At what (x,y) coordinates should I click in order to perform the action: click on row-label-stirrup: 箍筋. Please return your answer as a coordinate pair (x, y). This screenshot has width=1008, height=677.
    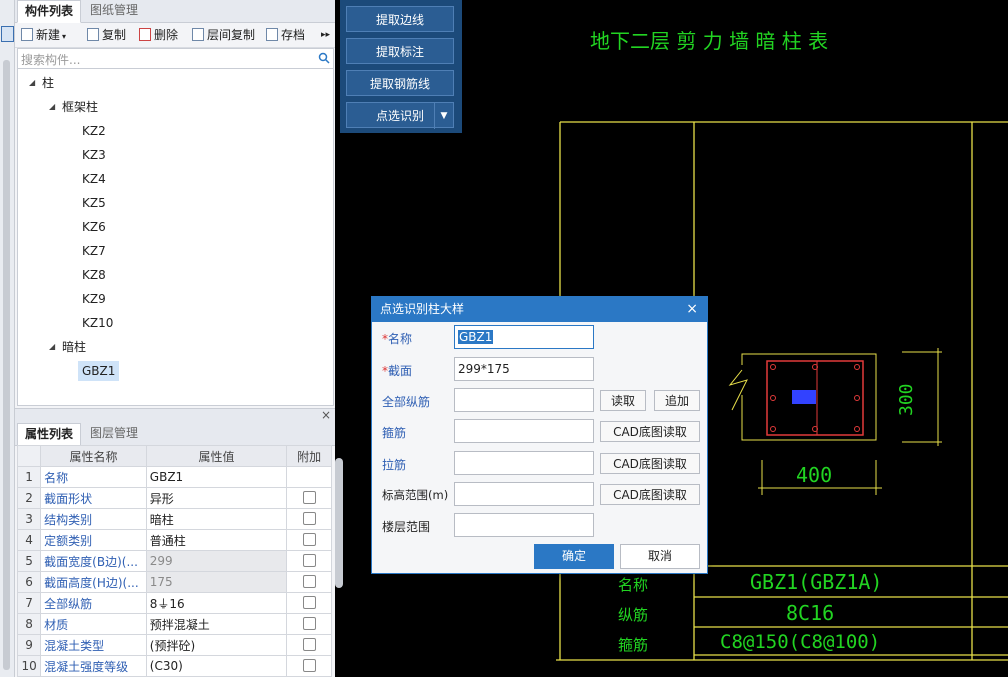
    Looking at the image, I should click on (633, 645).